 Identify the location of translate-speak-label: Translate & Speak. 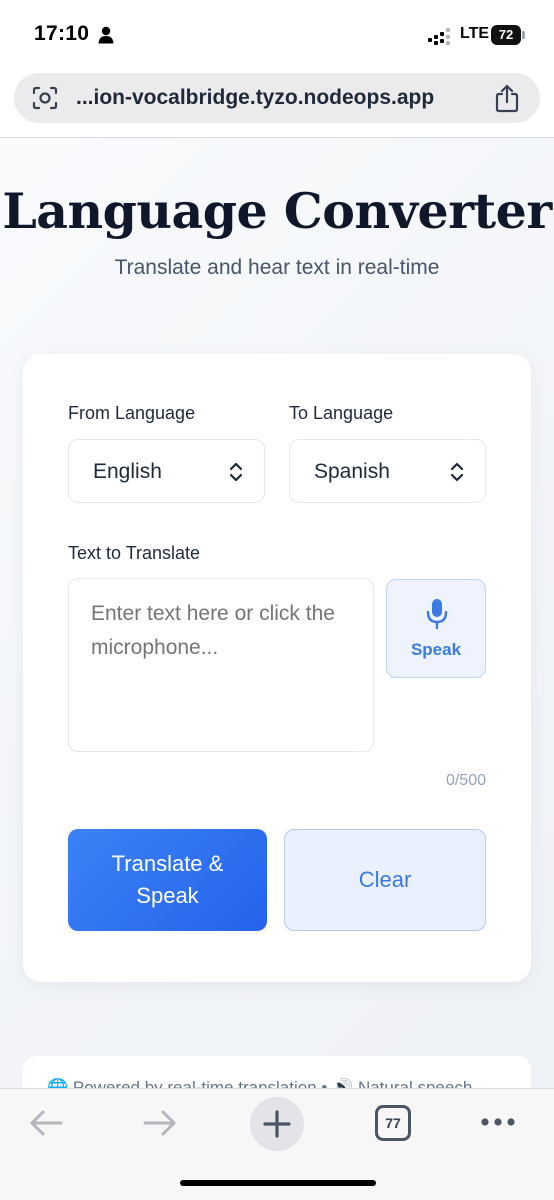
(167, 879).